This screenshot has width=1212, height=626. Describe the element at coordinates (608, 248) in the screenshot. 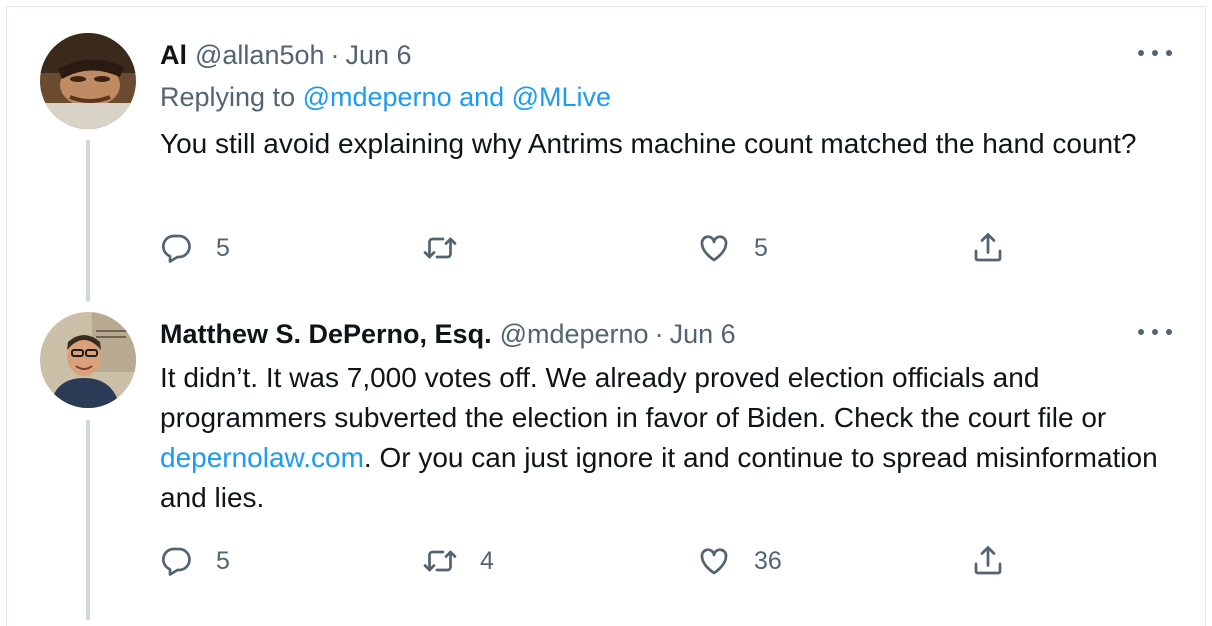

I see `tweet-actions: 5 5` at that location.